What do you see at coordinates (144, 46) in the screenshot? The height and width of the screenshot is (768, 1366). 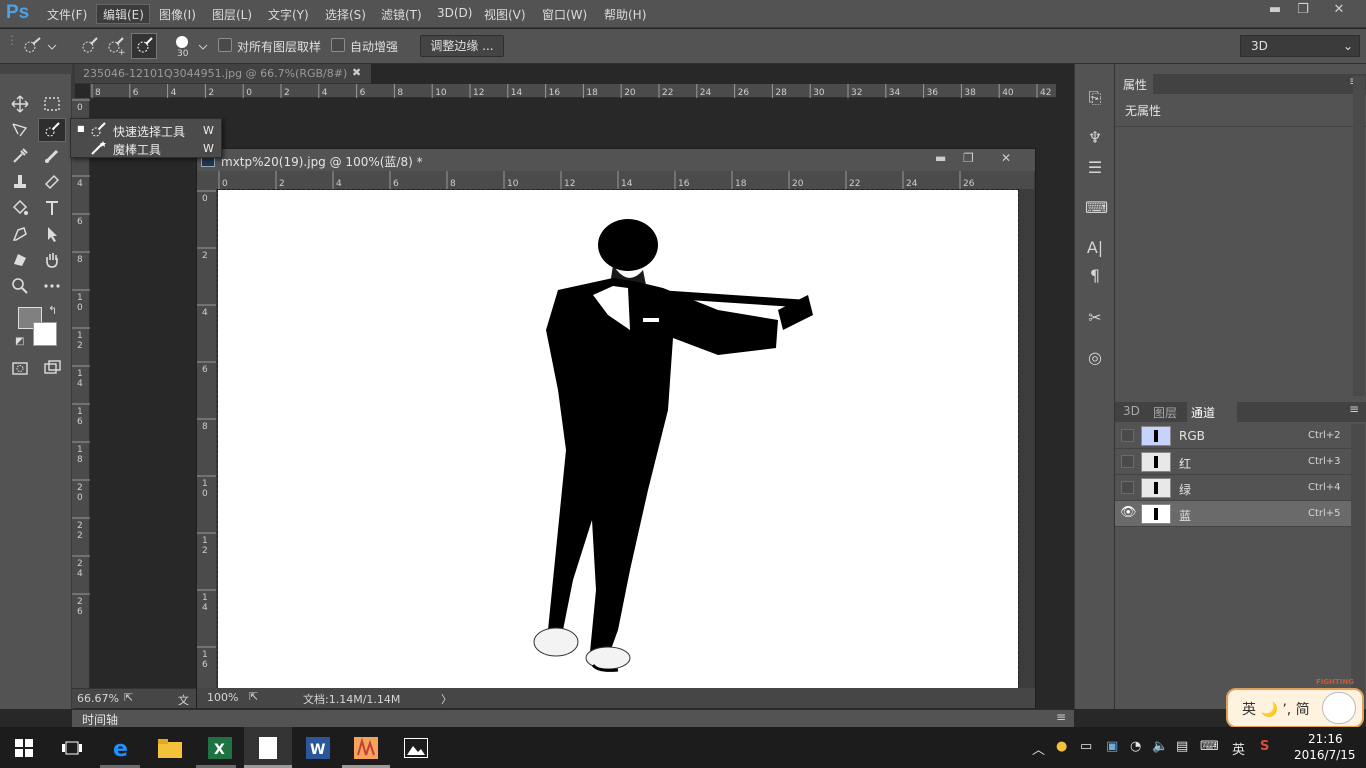 I see `subtract-from-selection-icon` at bounding box center [144, 46].